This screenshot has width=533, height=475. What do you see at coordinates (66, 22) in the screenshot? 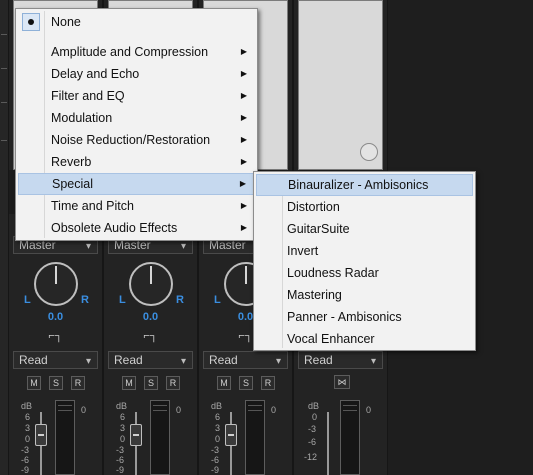
I see `menu-item-label: None` at bounding box center [66, 22].